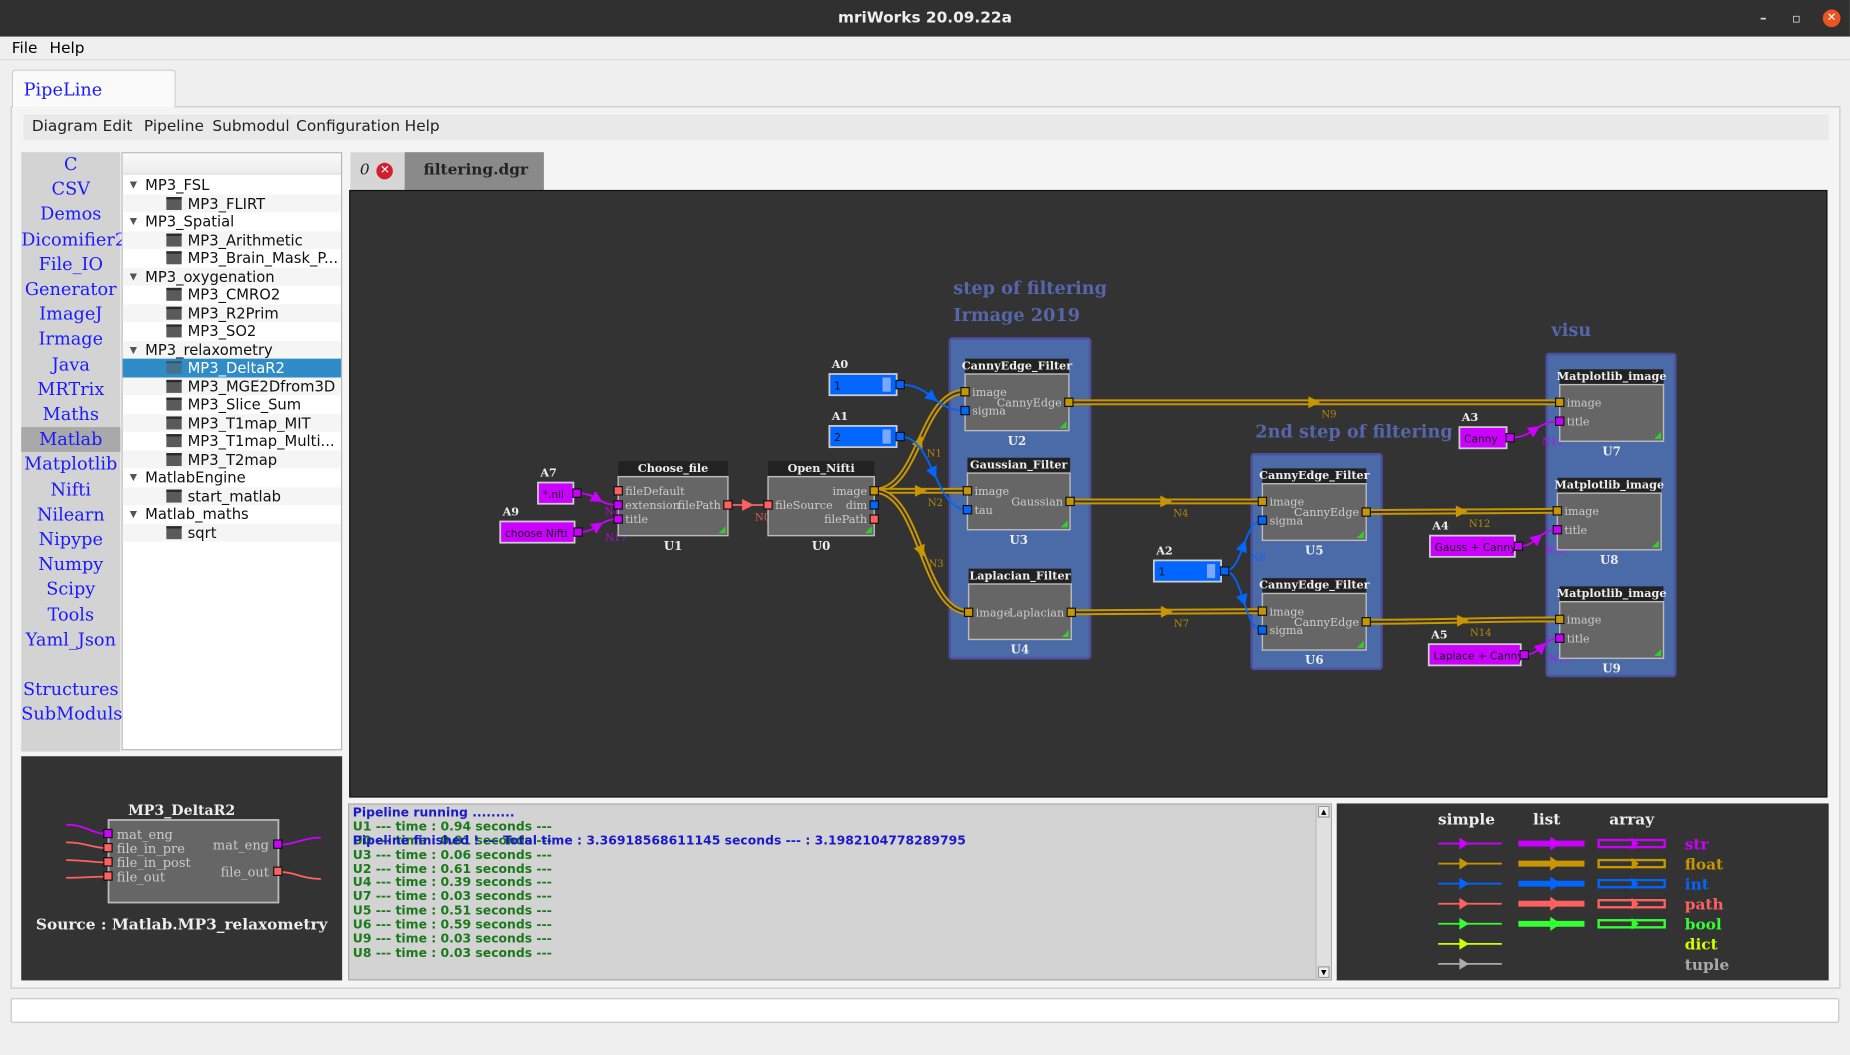  I want to click on library-item-tools: Tools, so click(70, 614).